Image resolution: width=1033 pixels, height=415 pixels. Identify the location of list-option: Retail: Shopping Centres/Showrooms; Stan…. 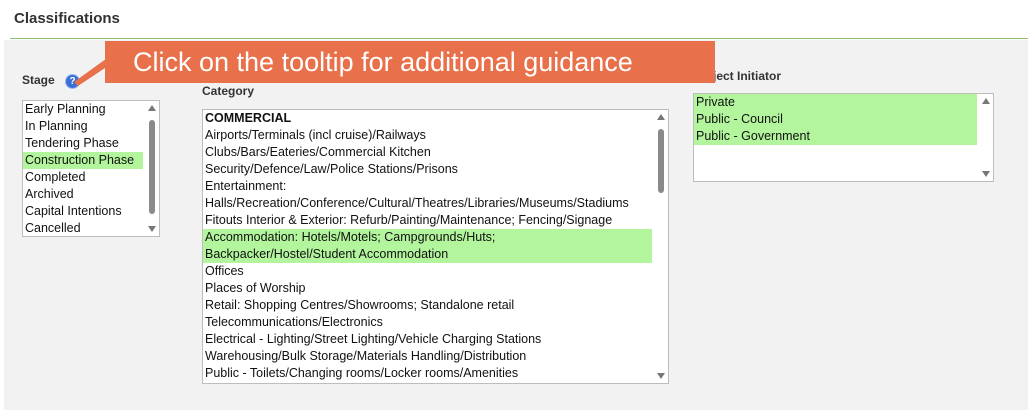
(427, 305).